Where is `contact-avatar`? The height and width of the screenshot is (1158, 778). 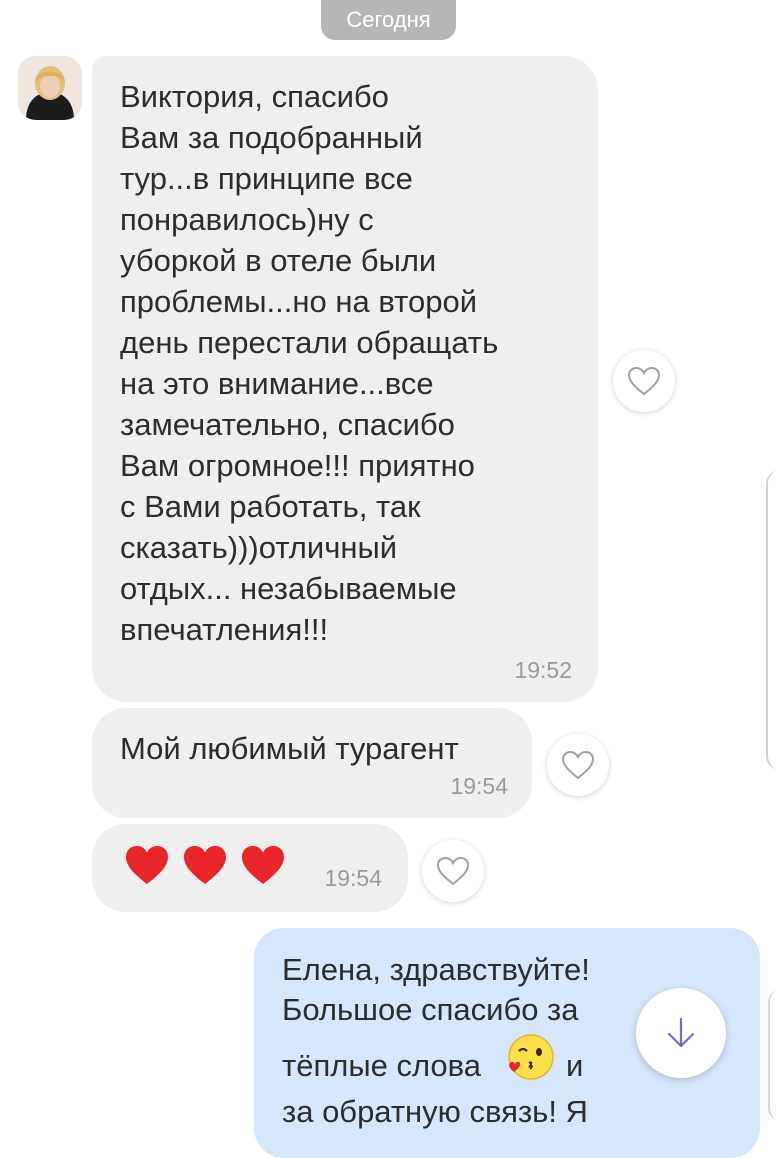 contact-avatar is located at coordinates (50, 88).